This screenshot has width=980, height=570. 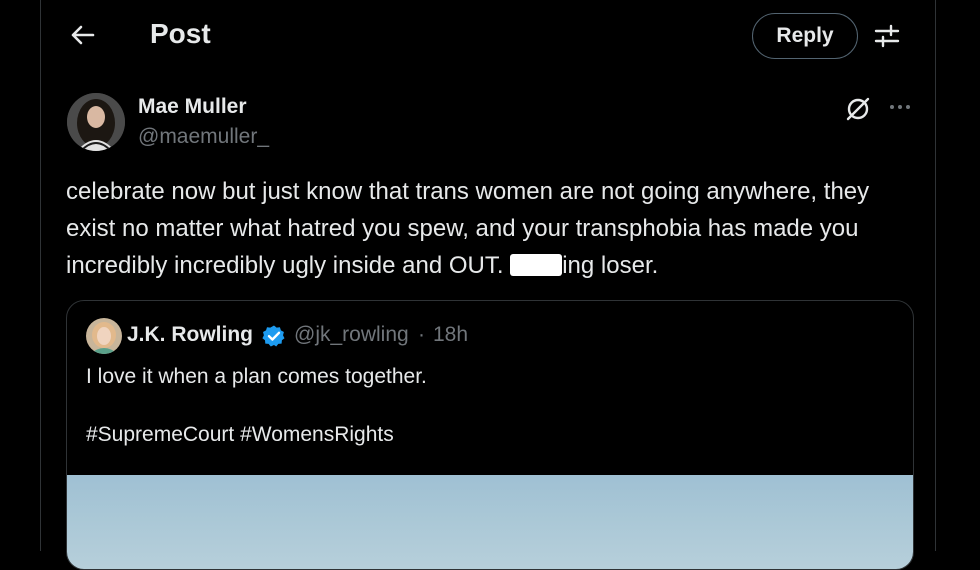 I want to click on sliders-icon, so click(x=887, y=36).